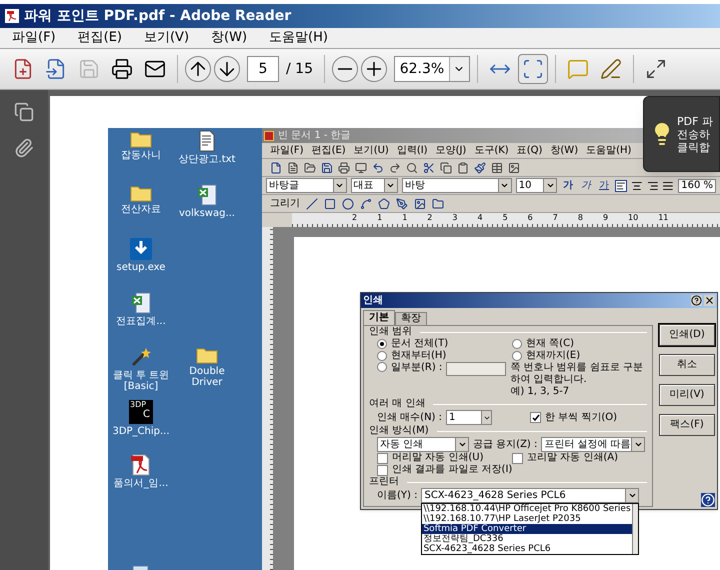 Image resolution: width=720 pixels, height=570 pixels. Describe the element at coordinates (371, 150) in the screenshot. I see `menu-item: 보기(U)` at that location.